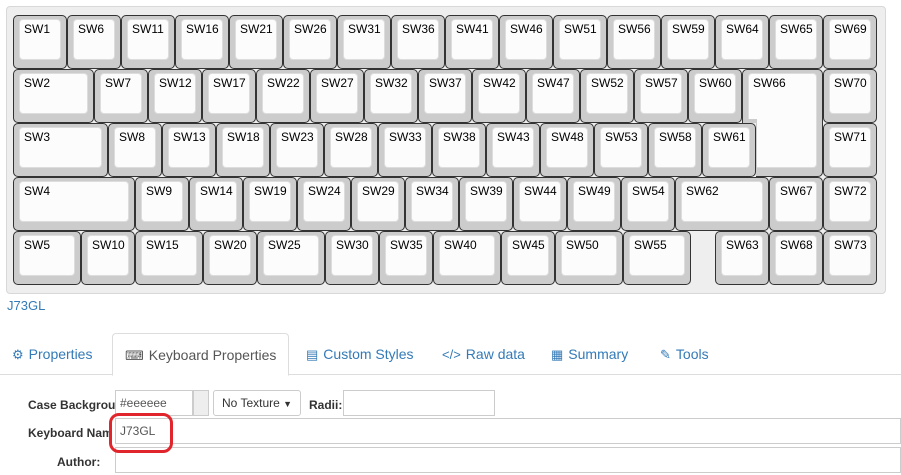  Describe the element at coordinates (419, 403) in the screenshot. I see `radii-input` at that location.